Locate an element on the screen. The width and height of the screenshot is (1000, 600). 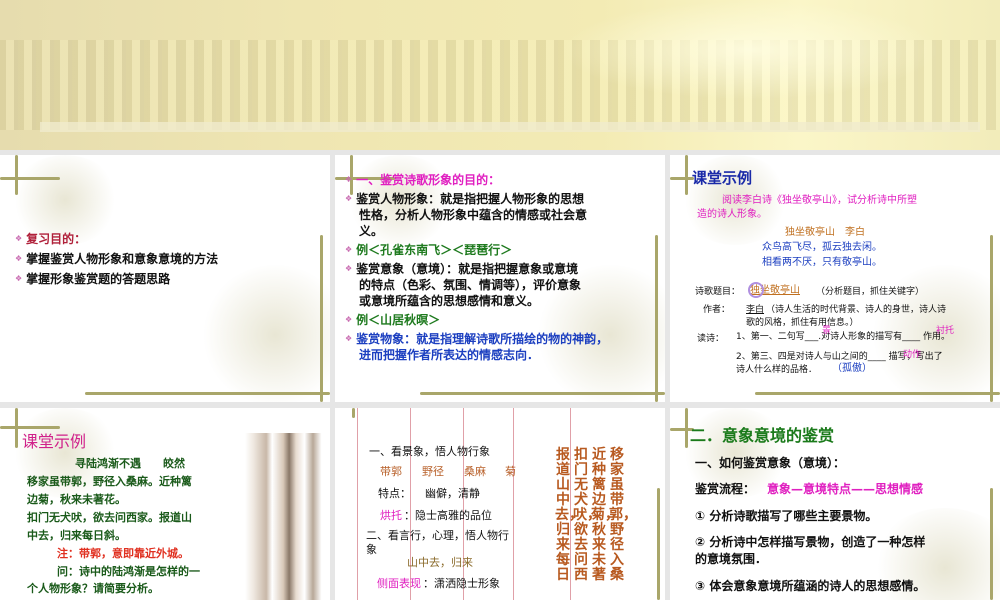
task-text: 造的诗人形象。 is located at coordinates (732, 214).